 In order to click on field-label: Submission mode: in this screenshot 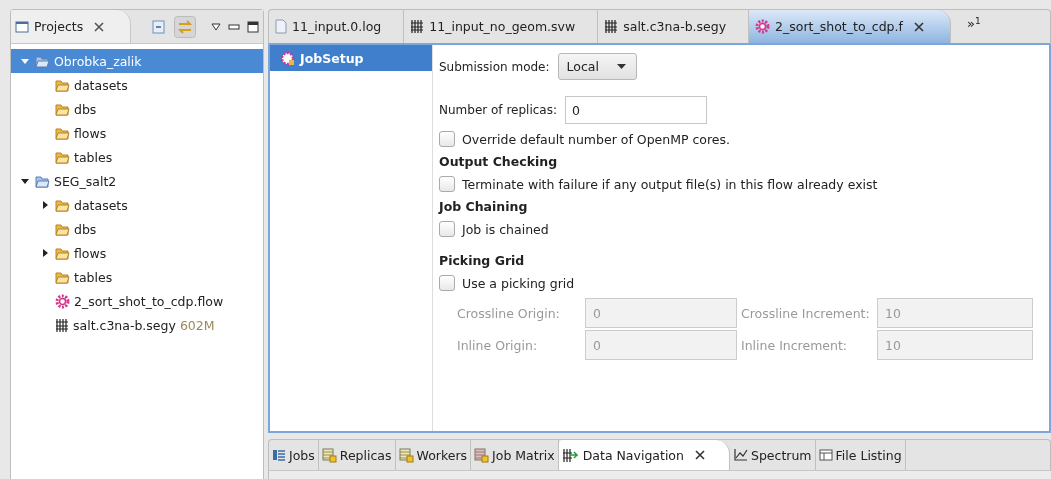, I will do `click(494, 66)`.